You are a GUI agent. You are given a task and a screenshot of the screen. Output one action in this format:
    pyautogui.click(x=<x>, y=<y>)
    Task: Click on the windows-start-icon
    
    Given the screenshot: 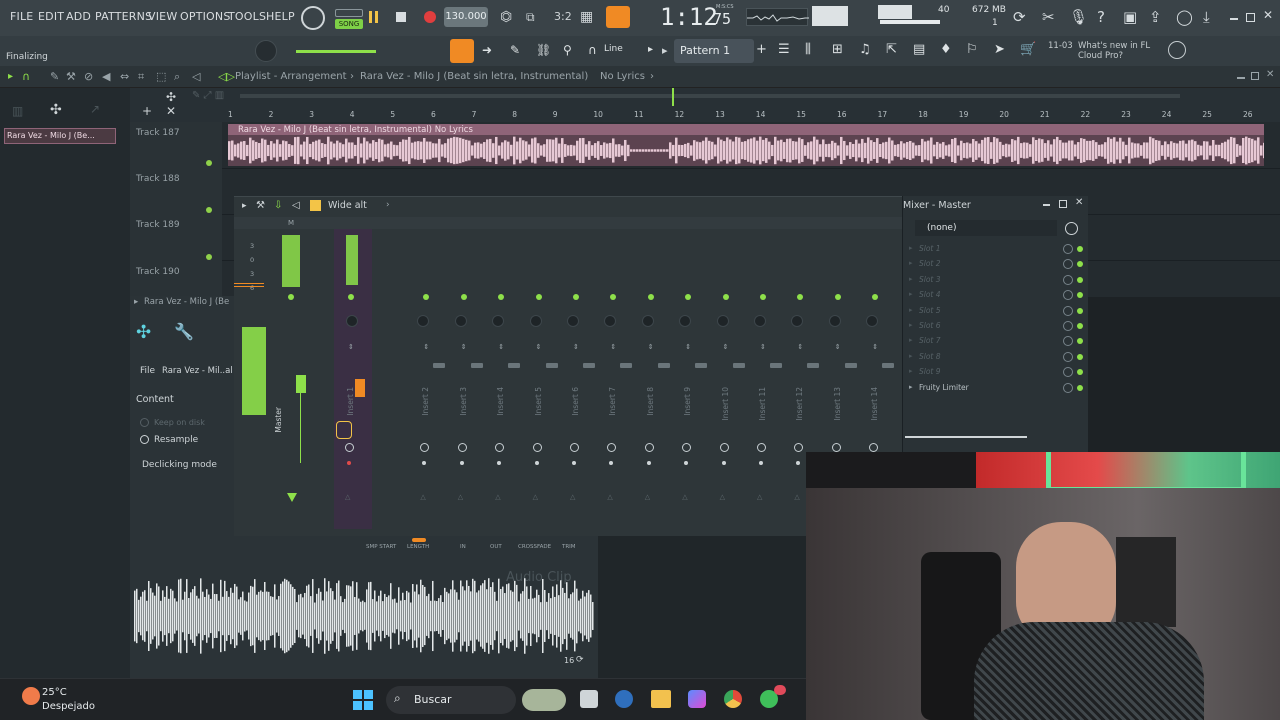 What is the action you would take?
    pyautogui.click(x=363, y=700)
    